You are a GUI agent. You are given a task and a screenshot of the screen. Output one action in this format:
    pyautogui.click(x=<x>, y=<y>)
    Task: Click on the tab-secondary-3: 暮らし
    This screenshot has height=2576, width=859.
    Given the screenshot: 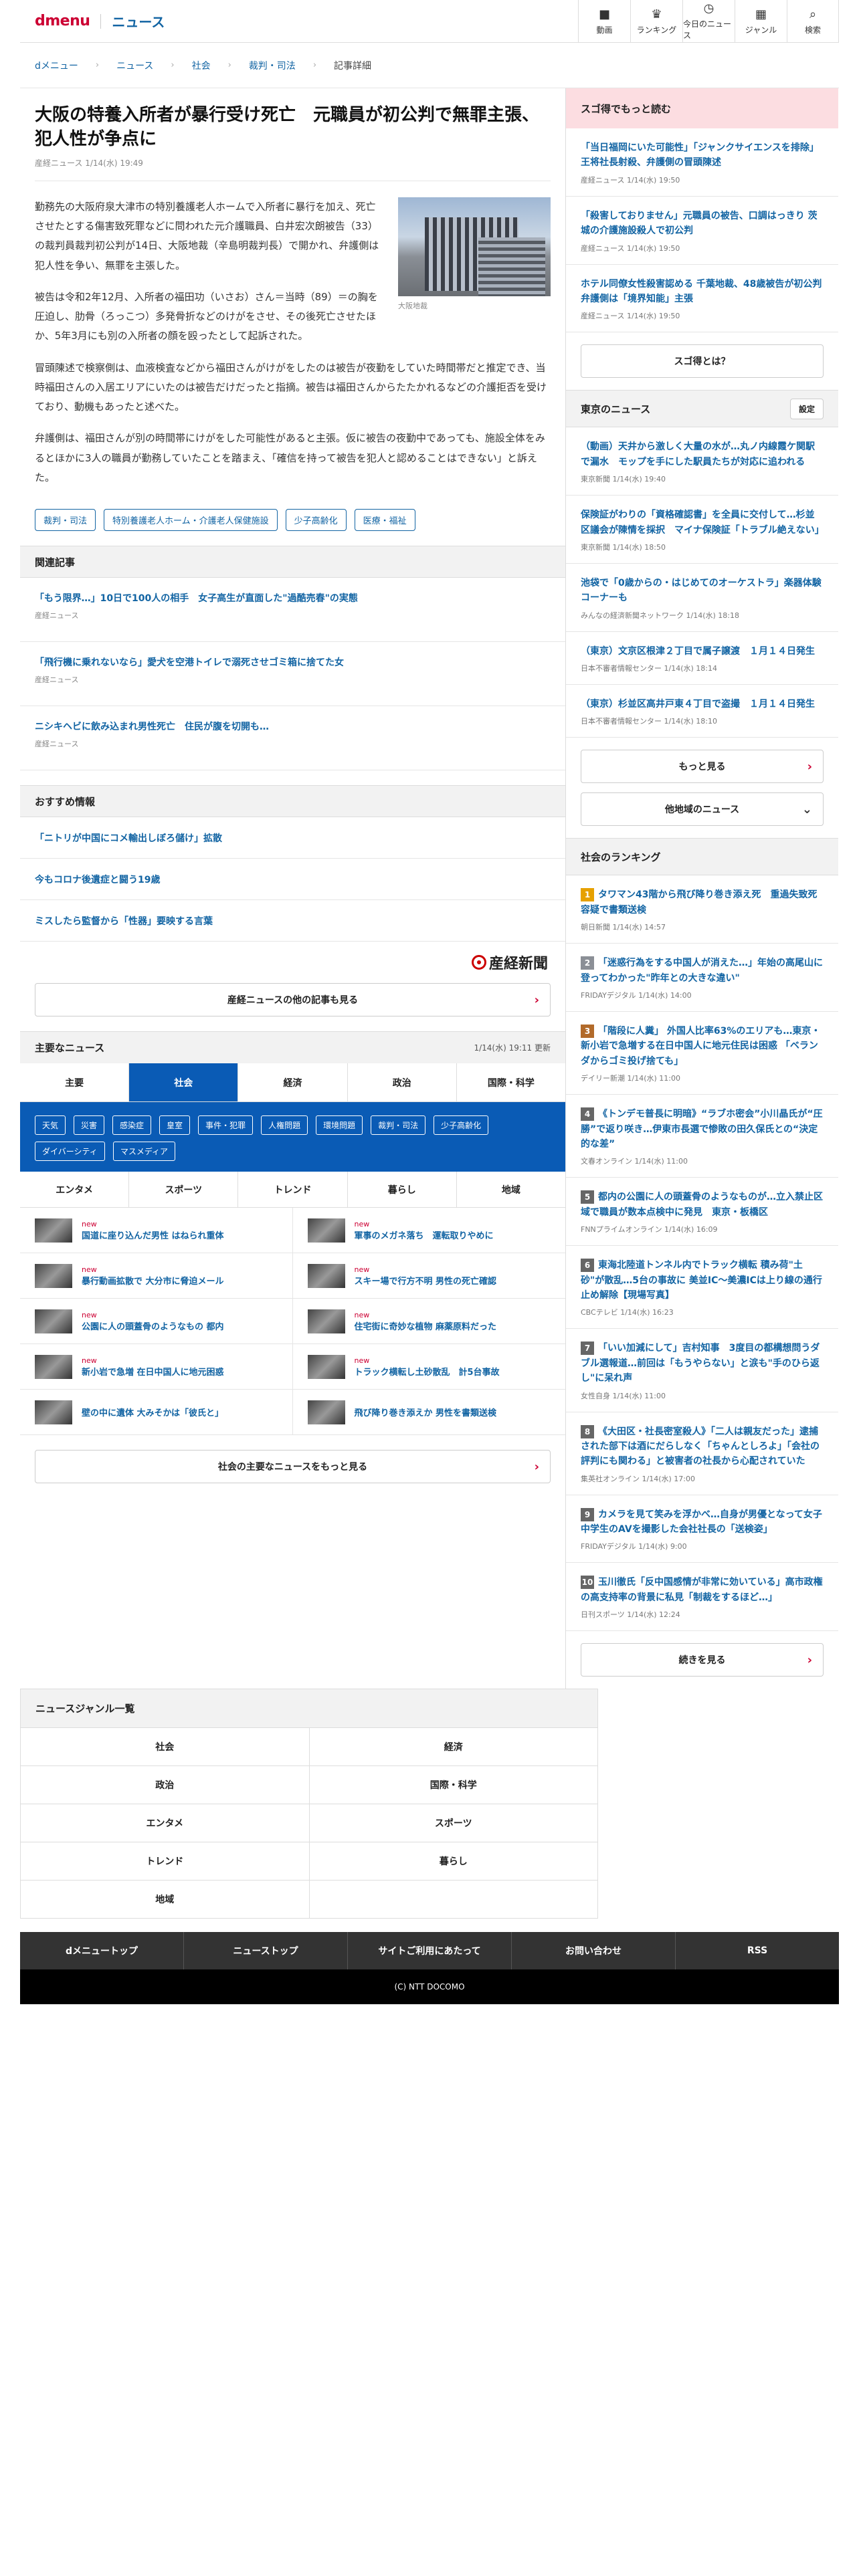 What is the action you would take?
    pyautogui.click(x=402, y=1190)
    